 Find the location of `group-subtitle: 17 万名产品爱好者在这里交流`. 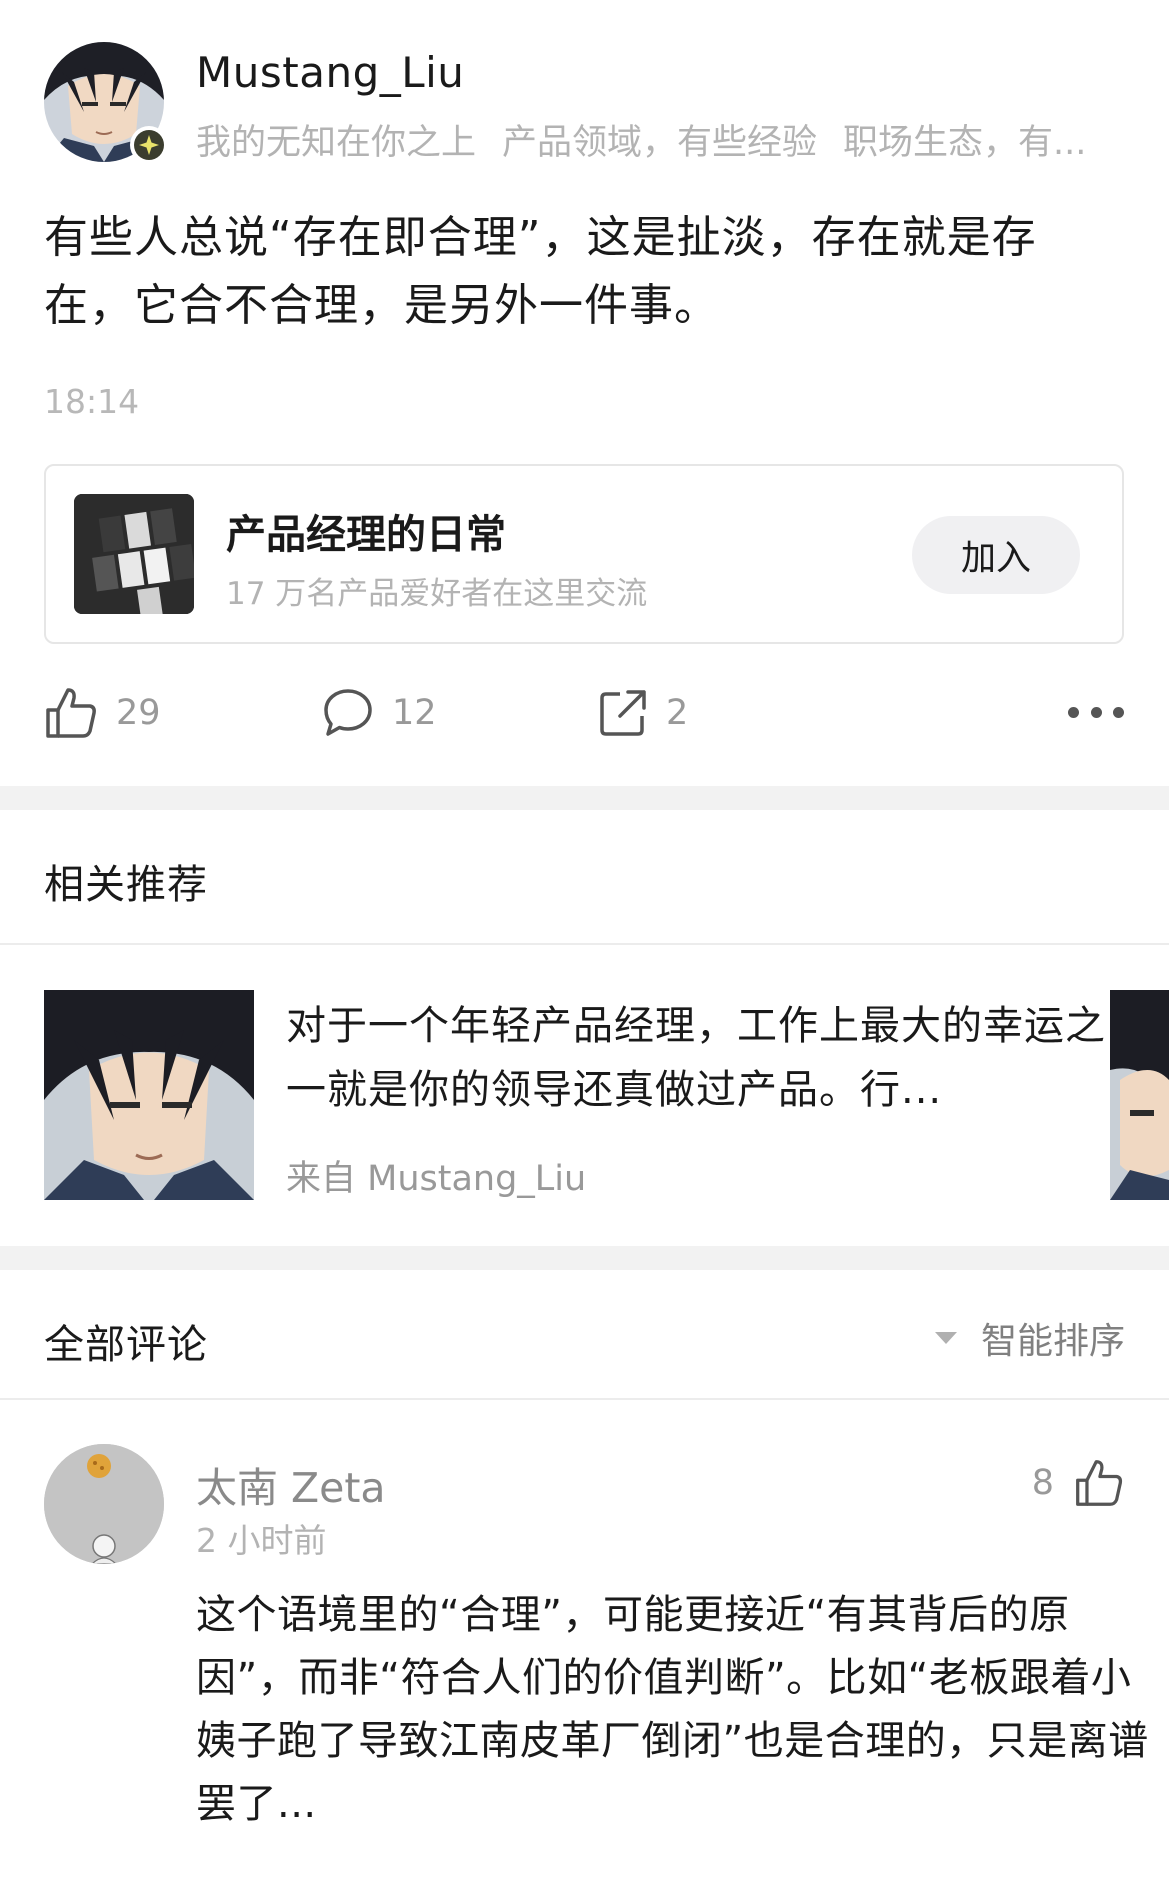

group-subtitle: 17 万名产品爱好者在这里交流 is located at coordinates (437, 594).